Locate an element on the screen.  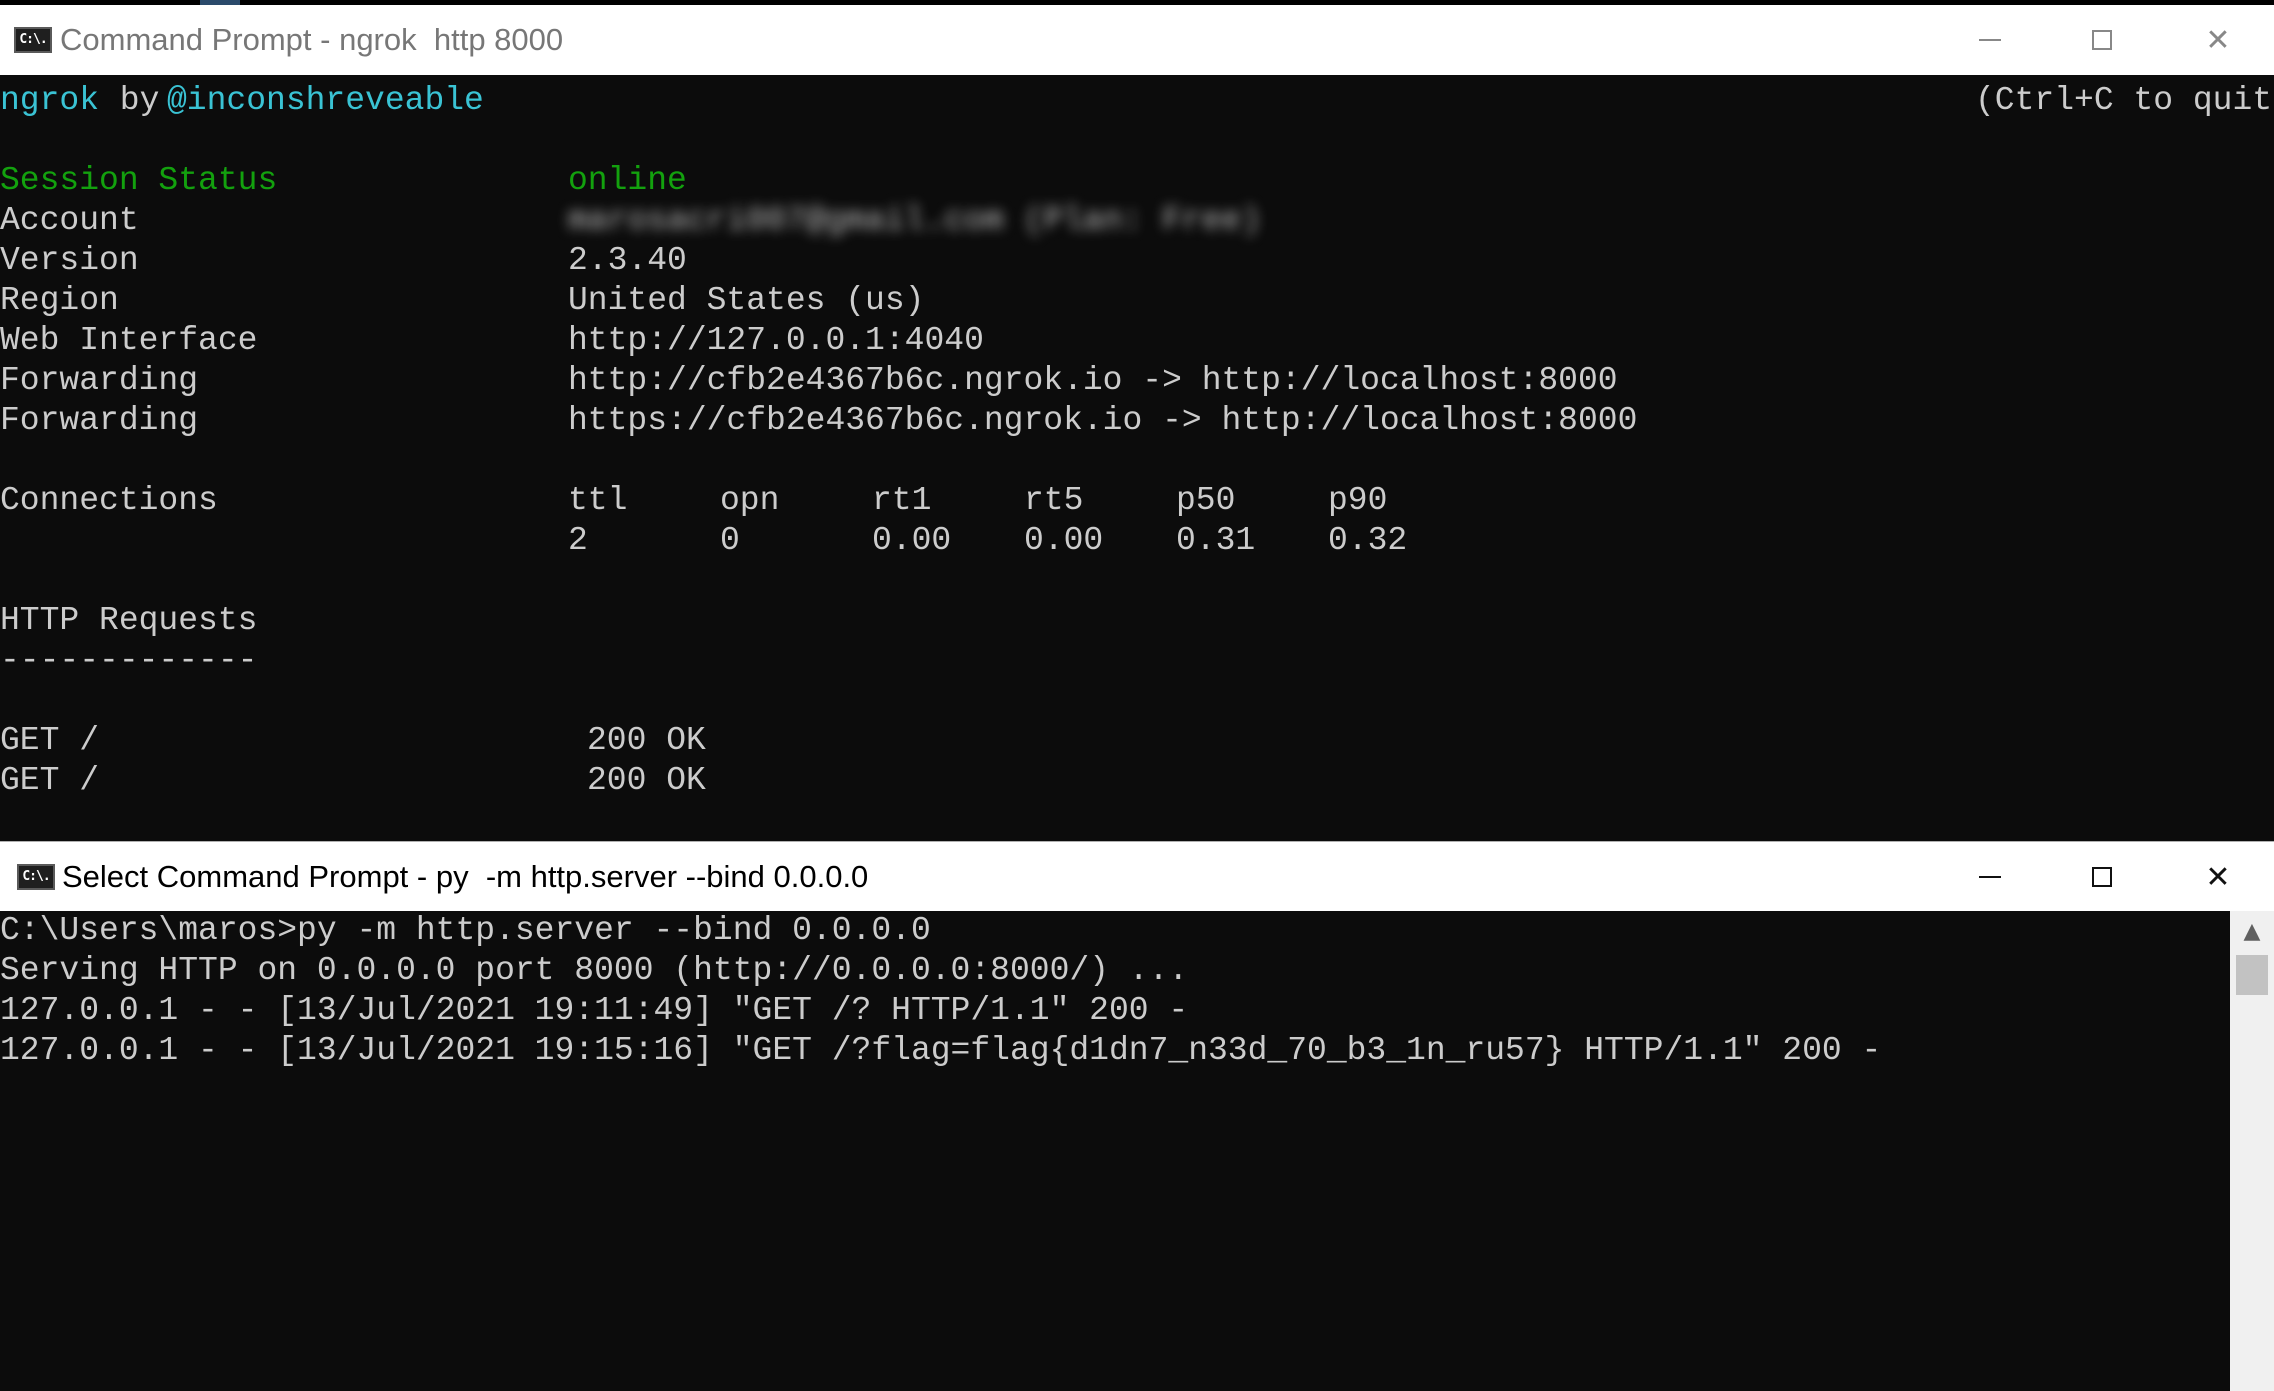
connections-col-header: ttl is located at coordinates (598, 500).